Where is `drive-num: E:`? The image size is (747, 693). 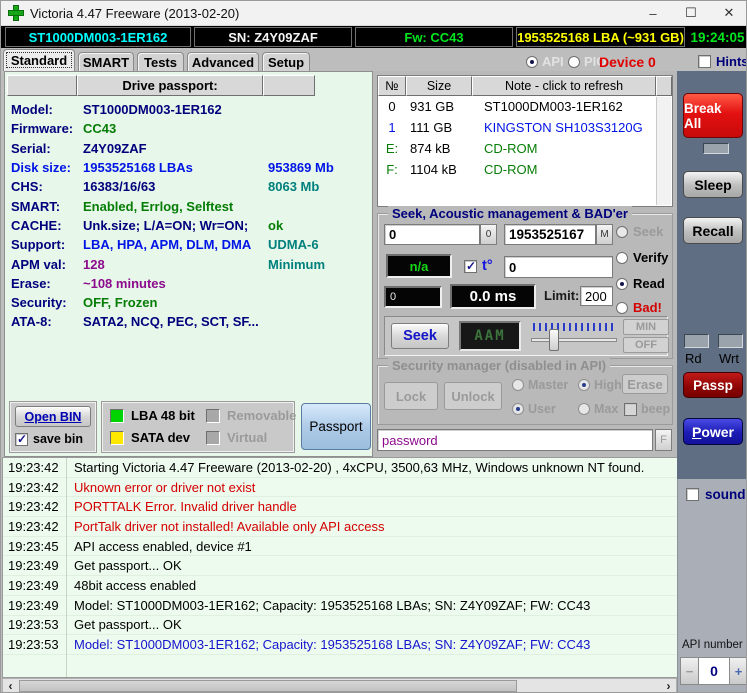
drive-num: E: is located at coordinates (392, 148).